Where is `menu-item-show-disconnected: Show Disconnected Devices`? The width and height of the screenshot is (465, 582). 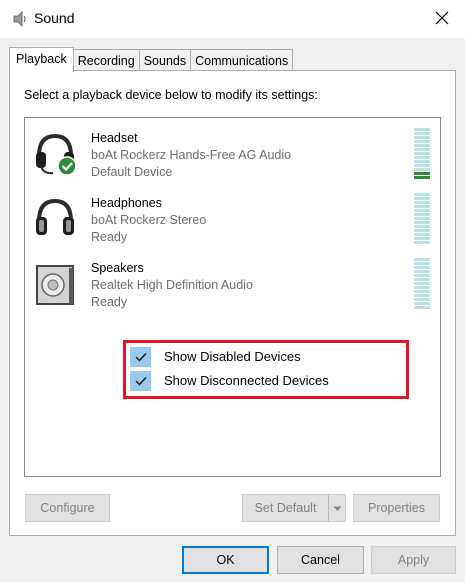
menu-item-show-disconnected: Show Disconnected Devices is located at coordinates (266, 381).